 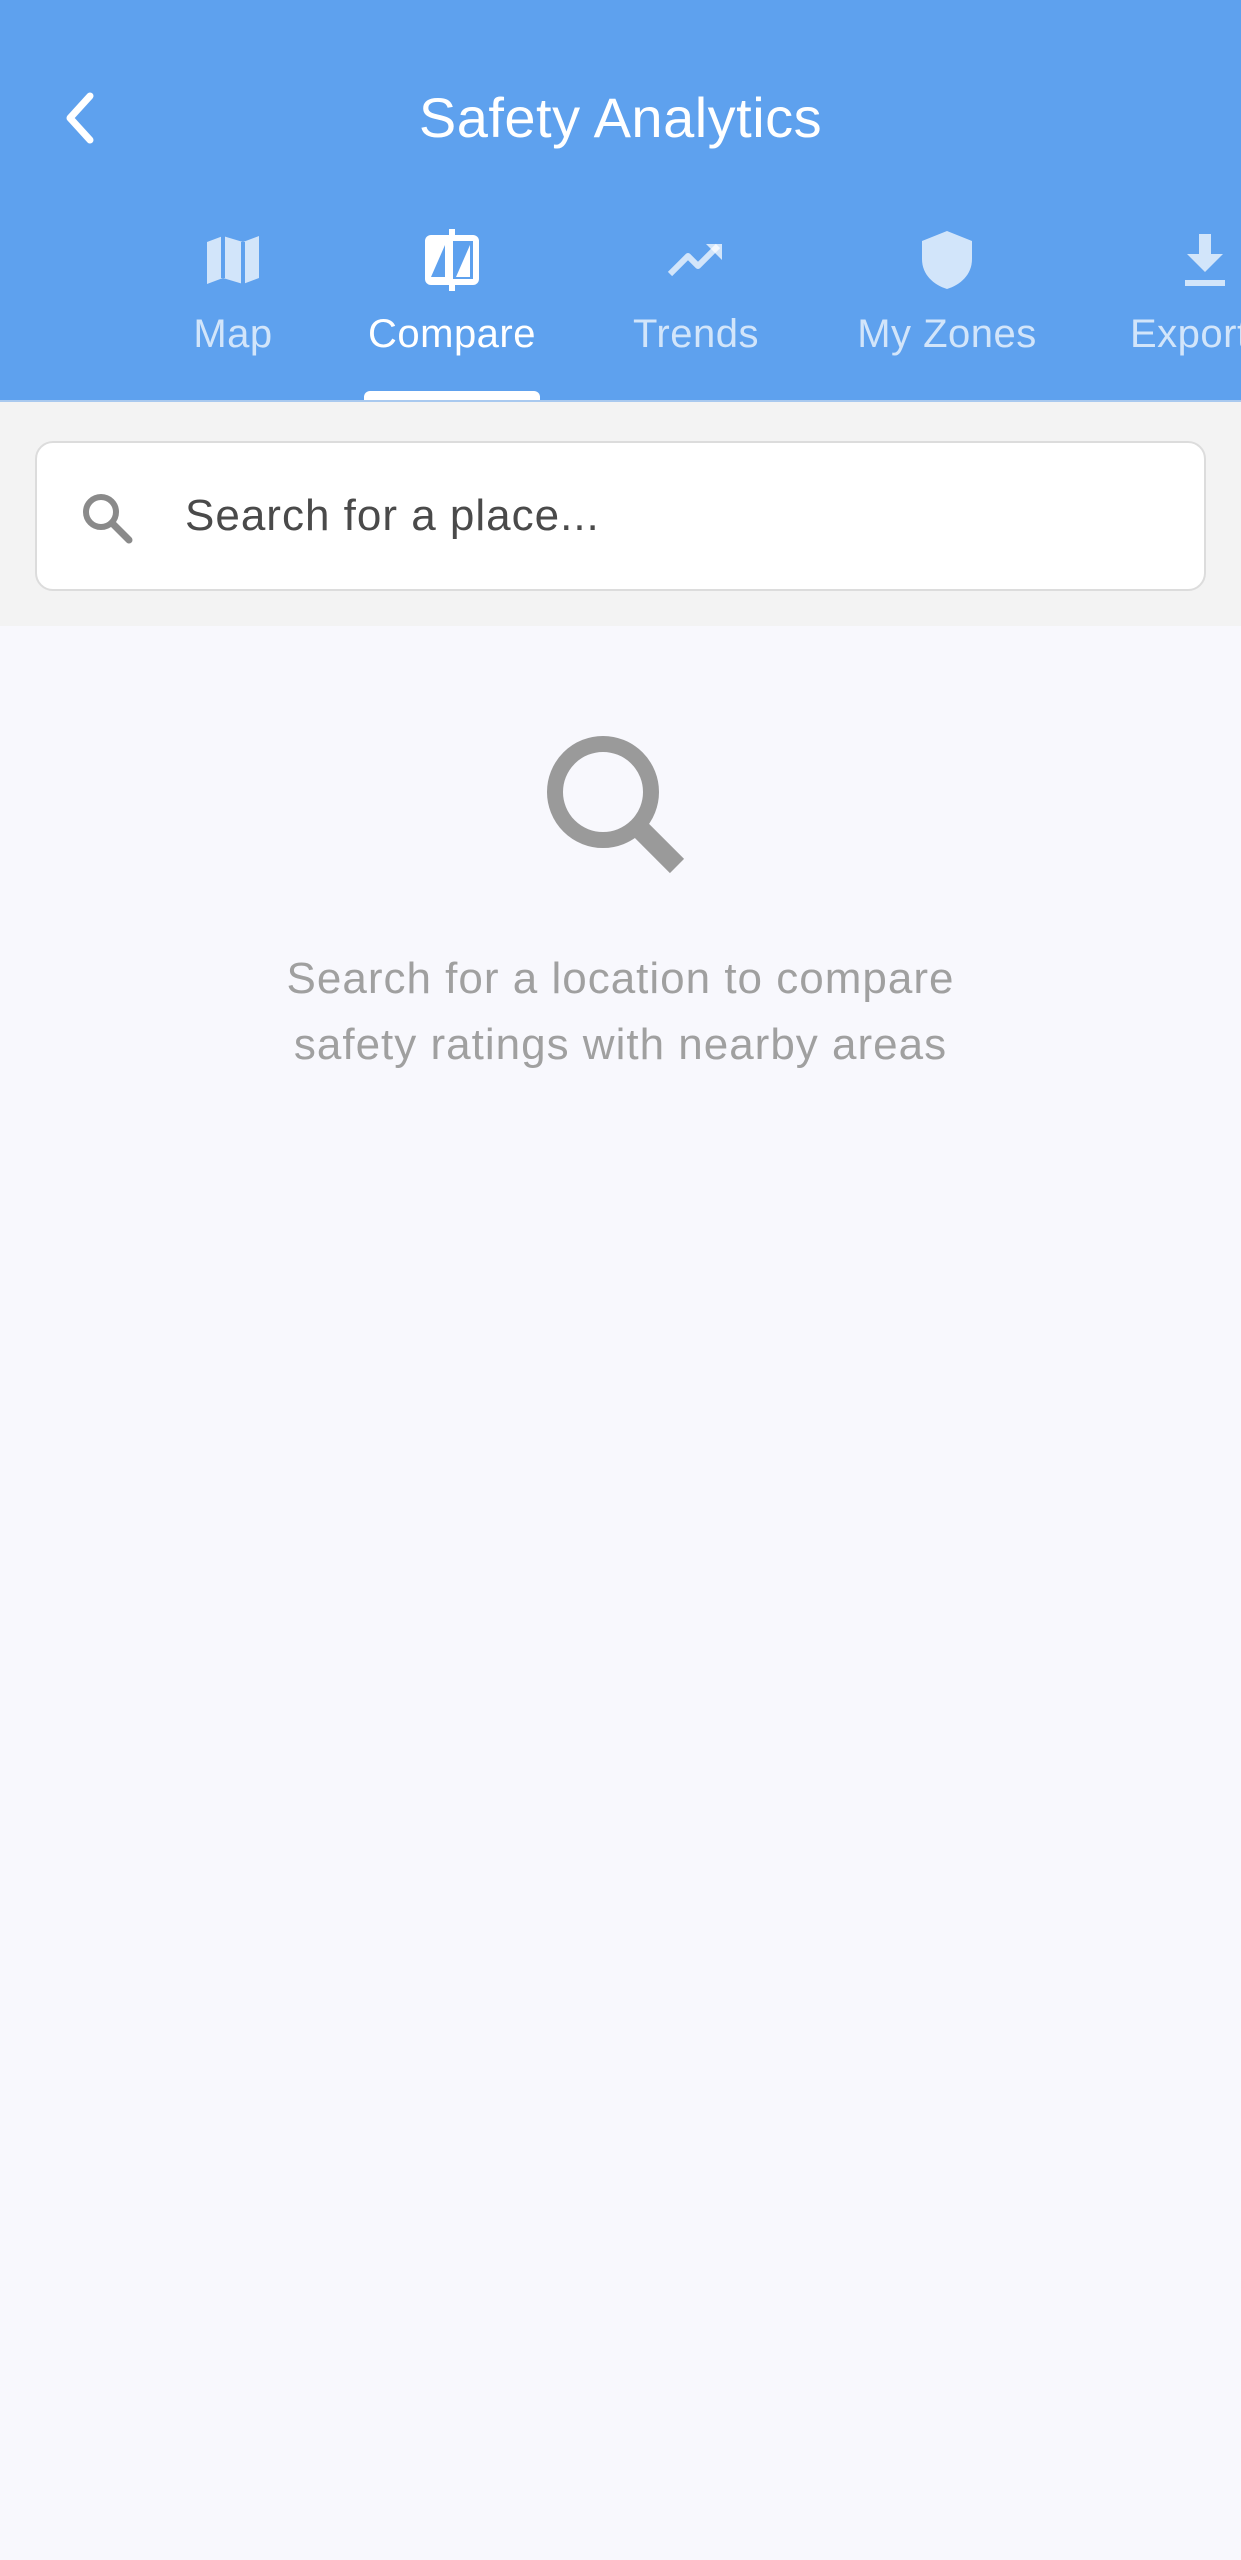 I want to click on active-tab-indicator, so click(x=452, y=395).